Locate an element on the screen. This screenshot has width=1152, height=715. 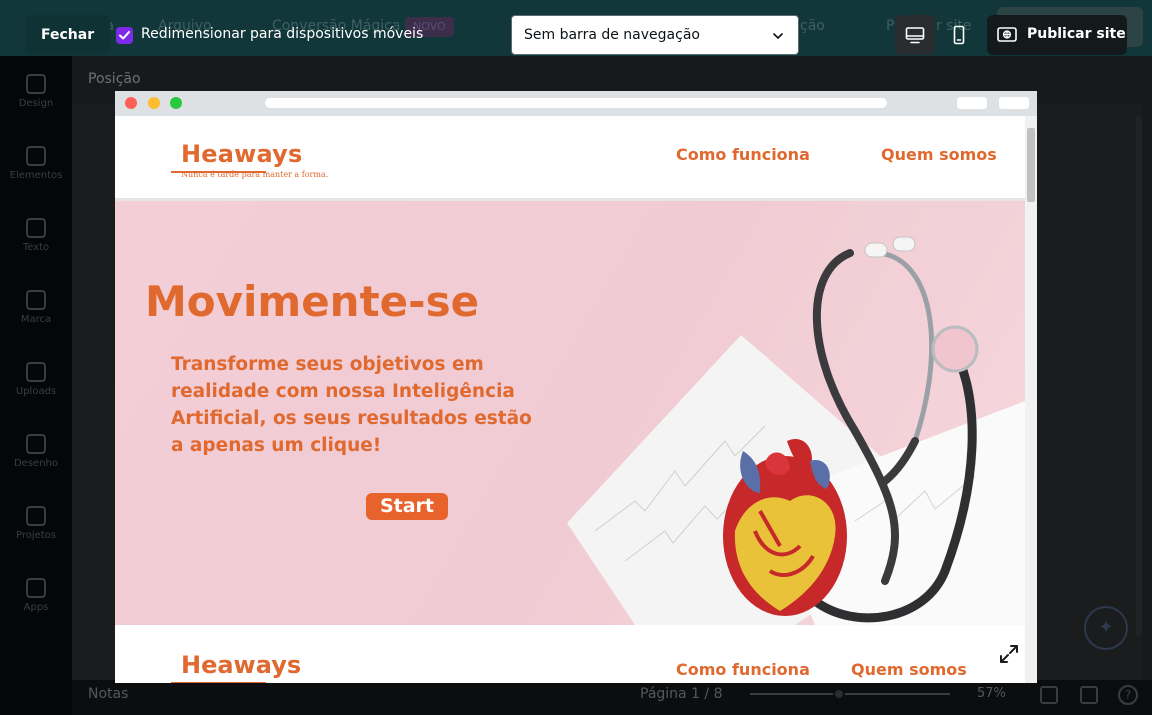
rail-text: Texto is located at coordinates (36, 235).